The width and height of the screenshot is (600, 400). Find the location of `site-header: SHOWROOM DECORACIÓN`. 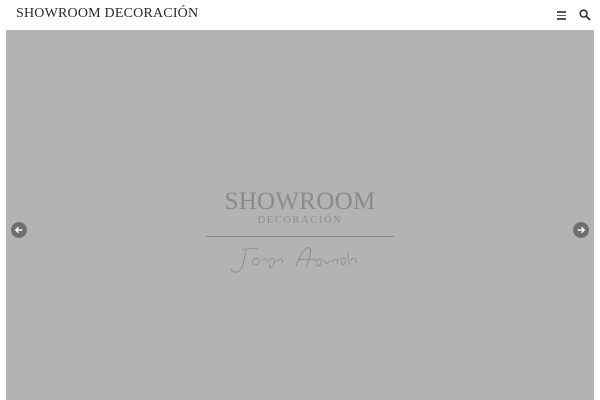

site-header: SHOWROOM DECORACIÓN is located at coordinates (300, 15).